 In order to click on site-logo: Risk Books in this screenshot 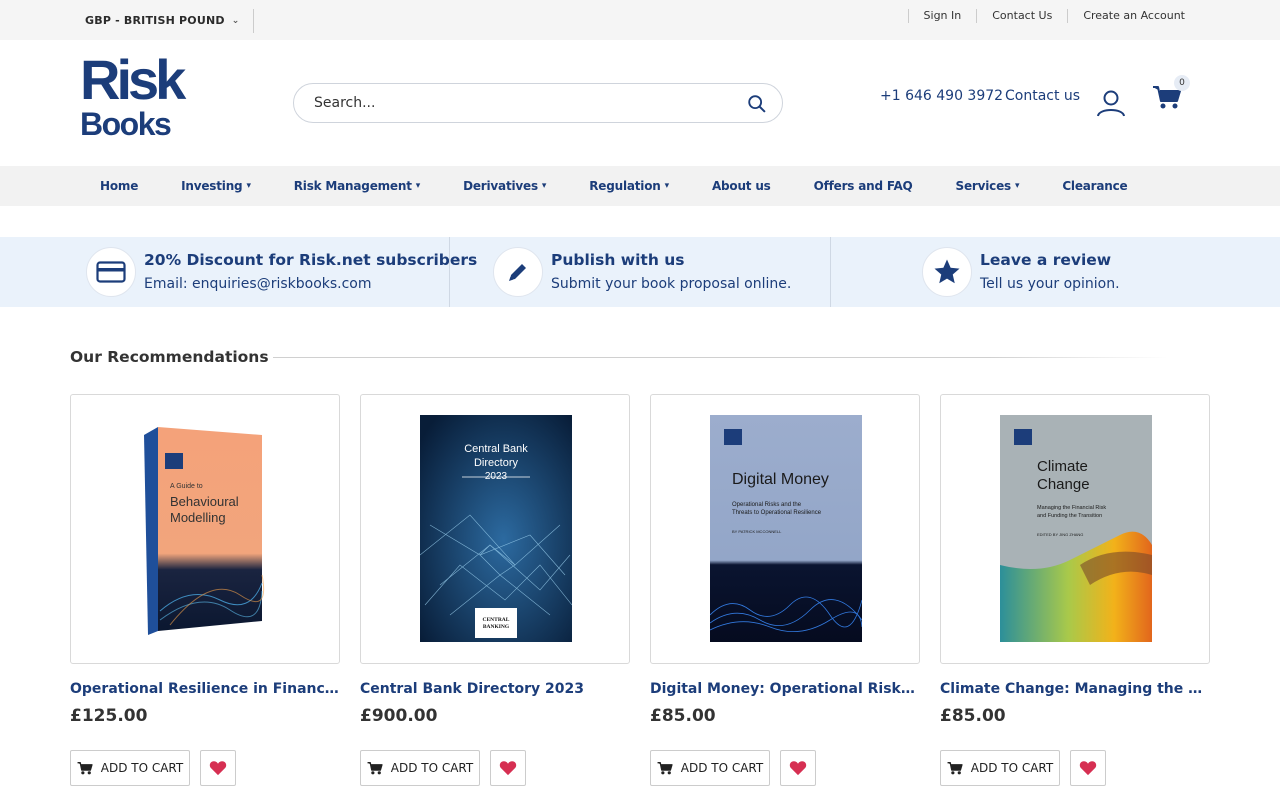, I will do `click(155, 97)`.